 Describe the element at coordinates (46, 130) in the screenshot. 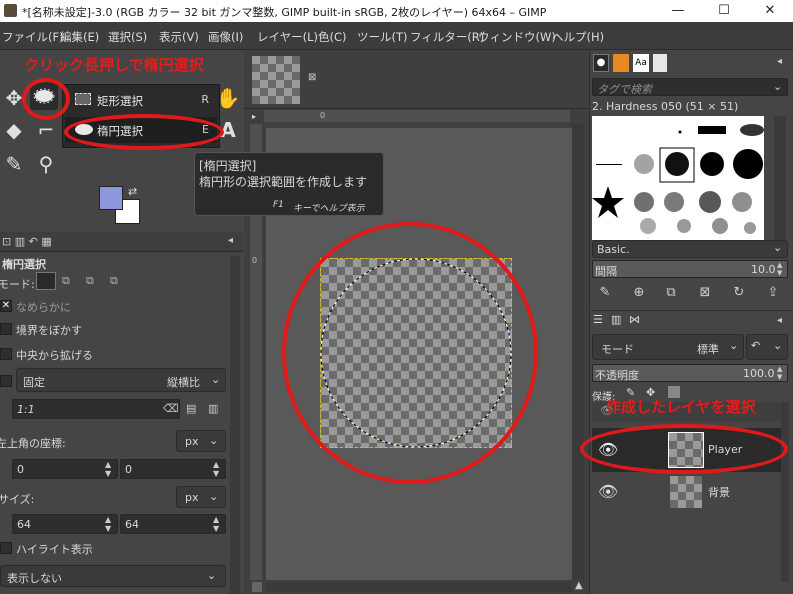

I see `crop-tool-icon: ⌐` at that location.